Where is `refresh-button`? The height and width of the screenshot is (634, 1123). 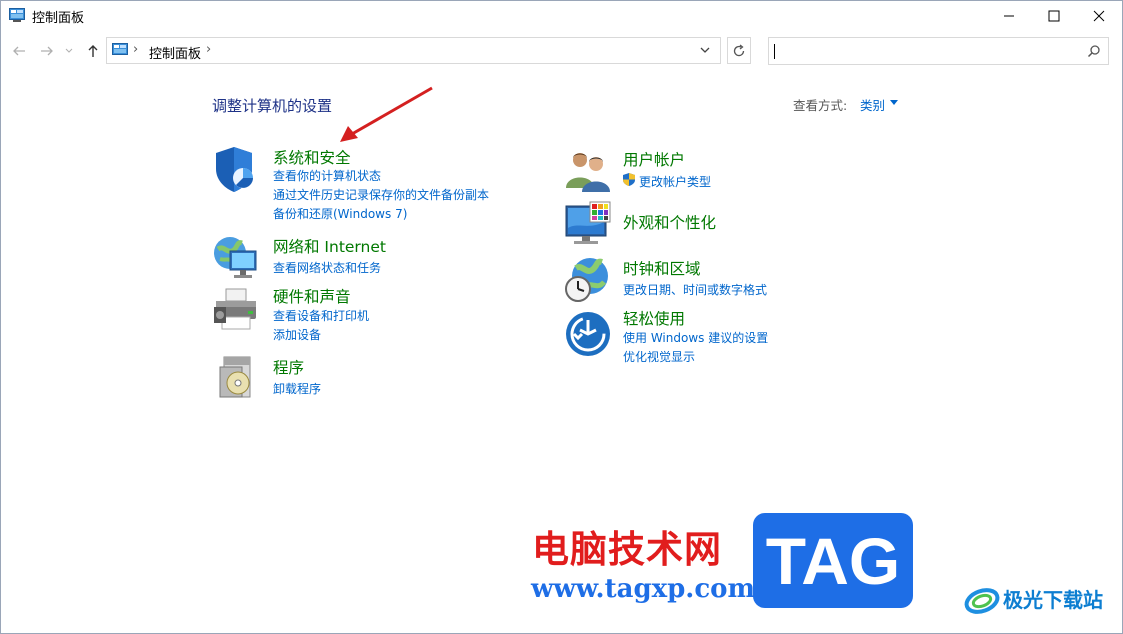
refresh-button is located at coordinates (739, 50).